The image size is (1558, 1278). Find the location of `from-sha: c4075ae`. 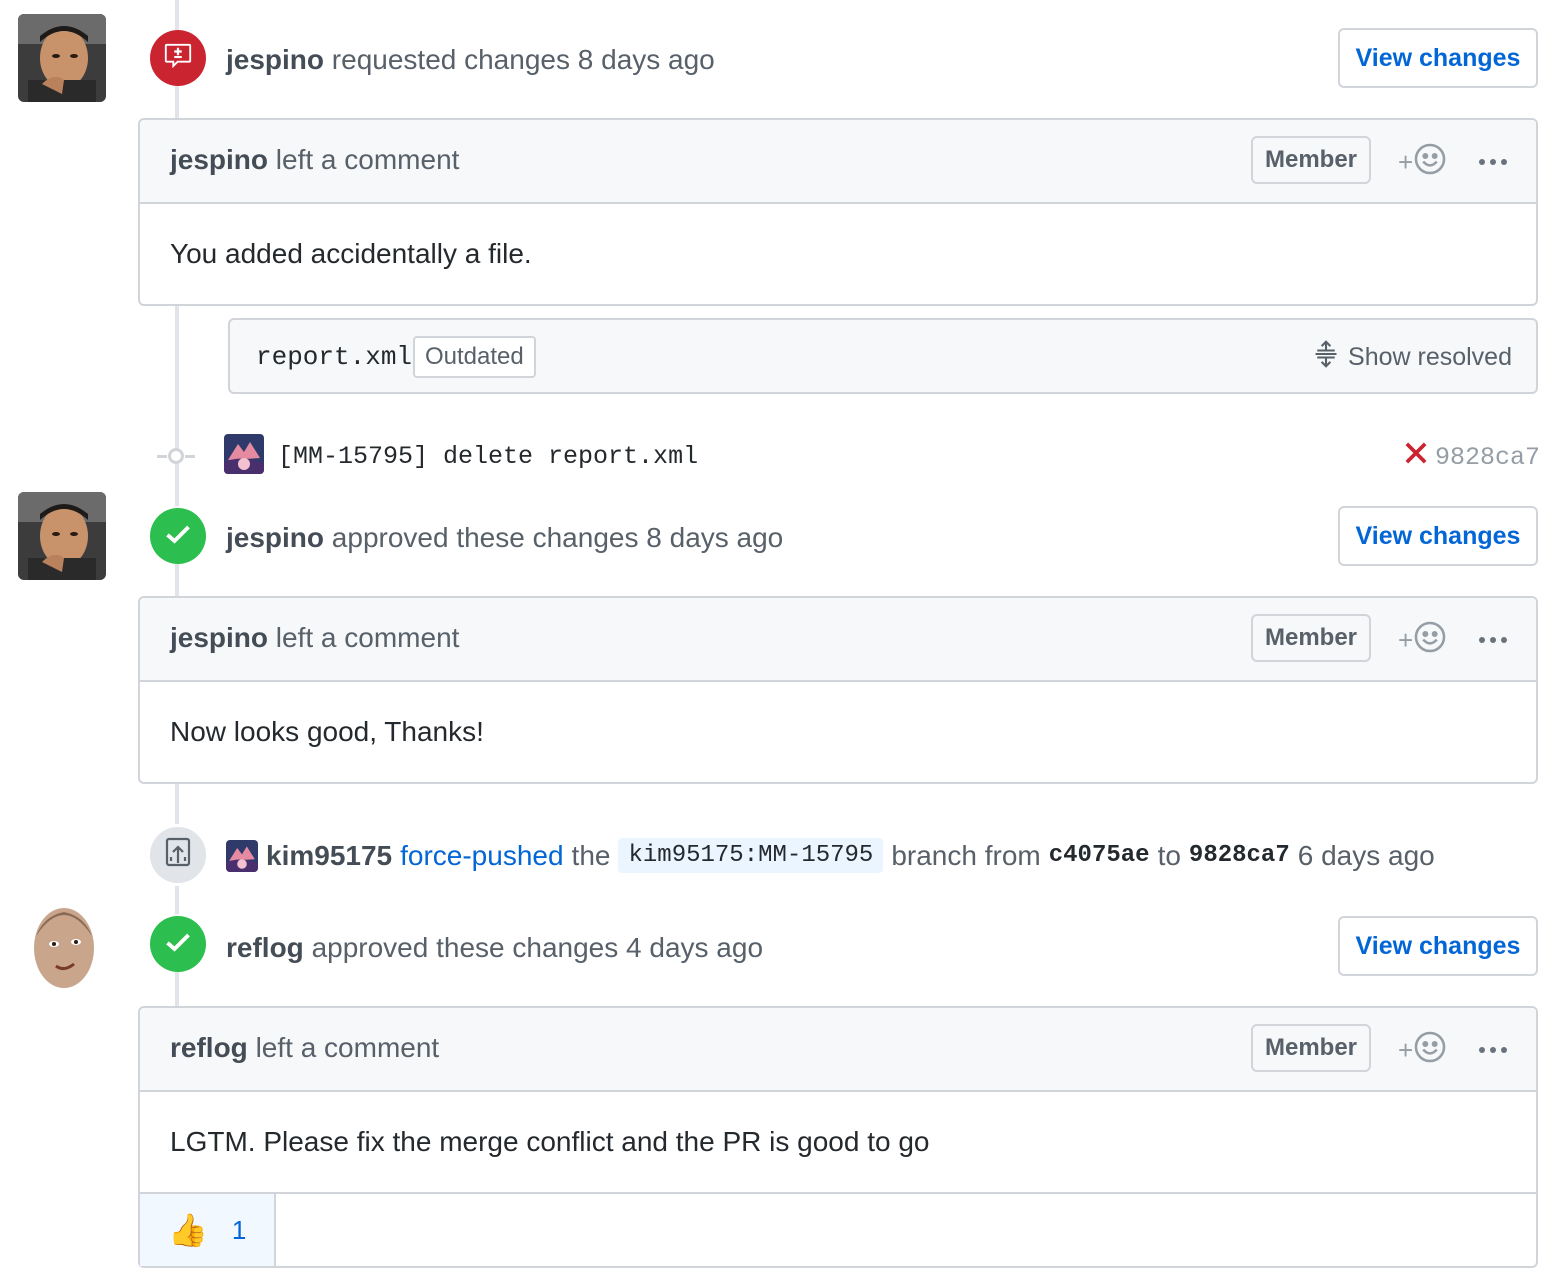

from-sha: c4075ae is located at coordinates (1099, 855).